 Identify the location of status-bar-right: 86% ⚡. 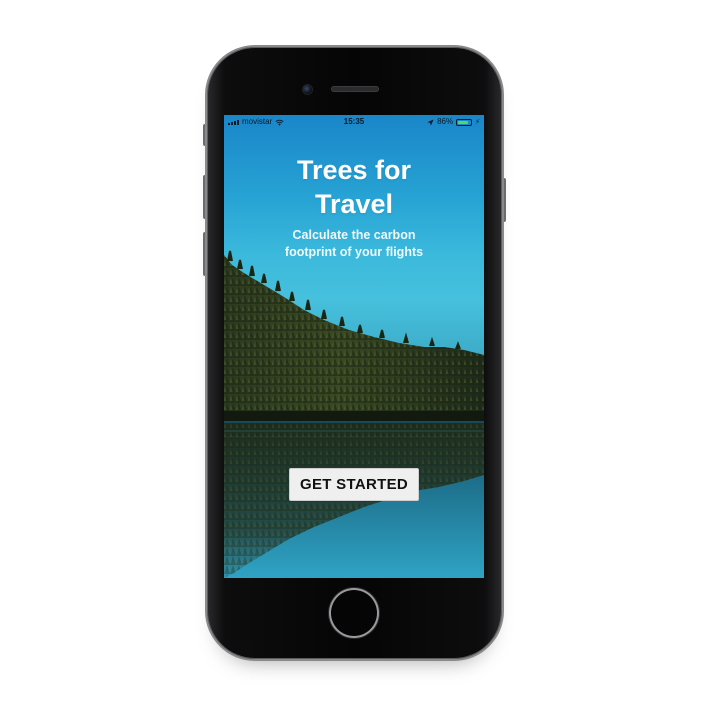
(453, 122).